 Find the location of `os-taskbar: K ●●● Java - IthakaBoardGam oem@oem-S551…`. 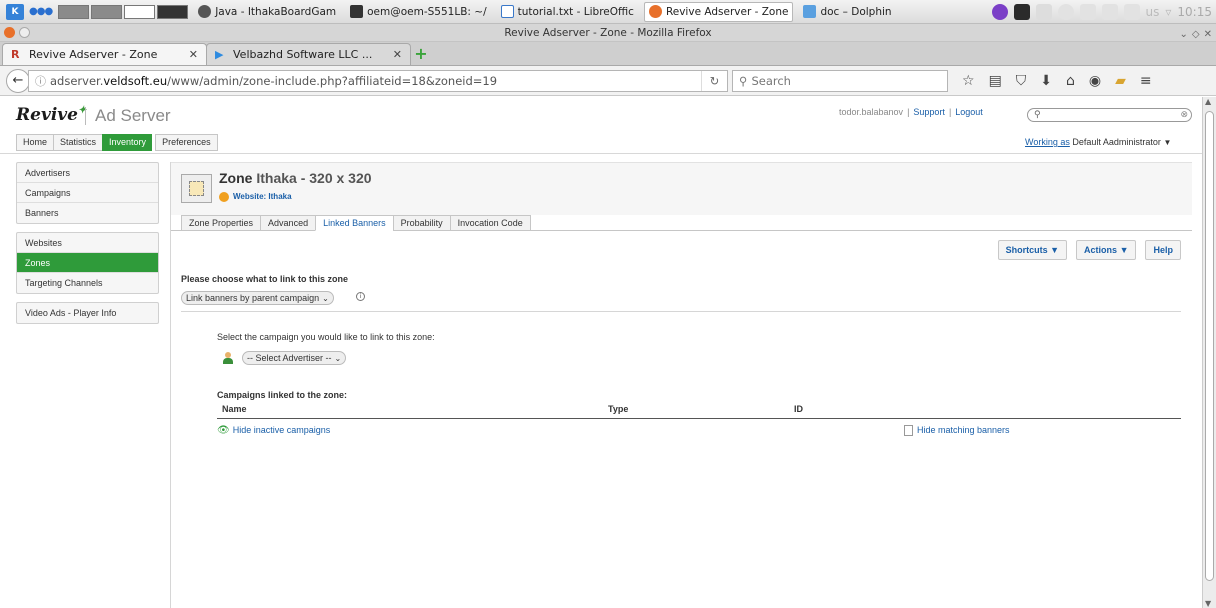

os-taskbar: K ●●● Java - IthakaBoardGam oem@oem-S551… is located at coordinates (608, 12).